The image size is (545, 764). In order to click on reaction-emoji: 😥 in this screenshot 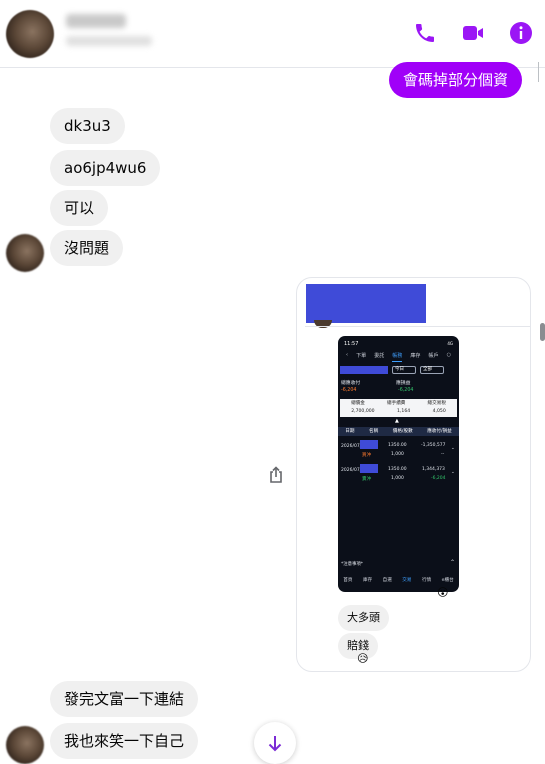, I will do `click(362, 658)`.